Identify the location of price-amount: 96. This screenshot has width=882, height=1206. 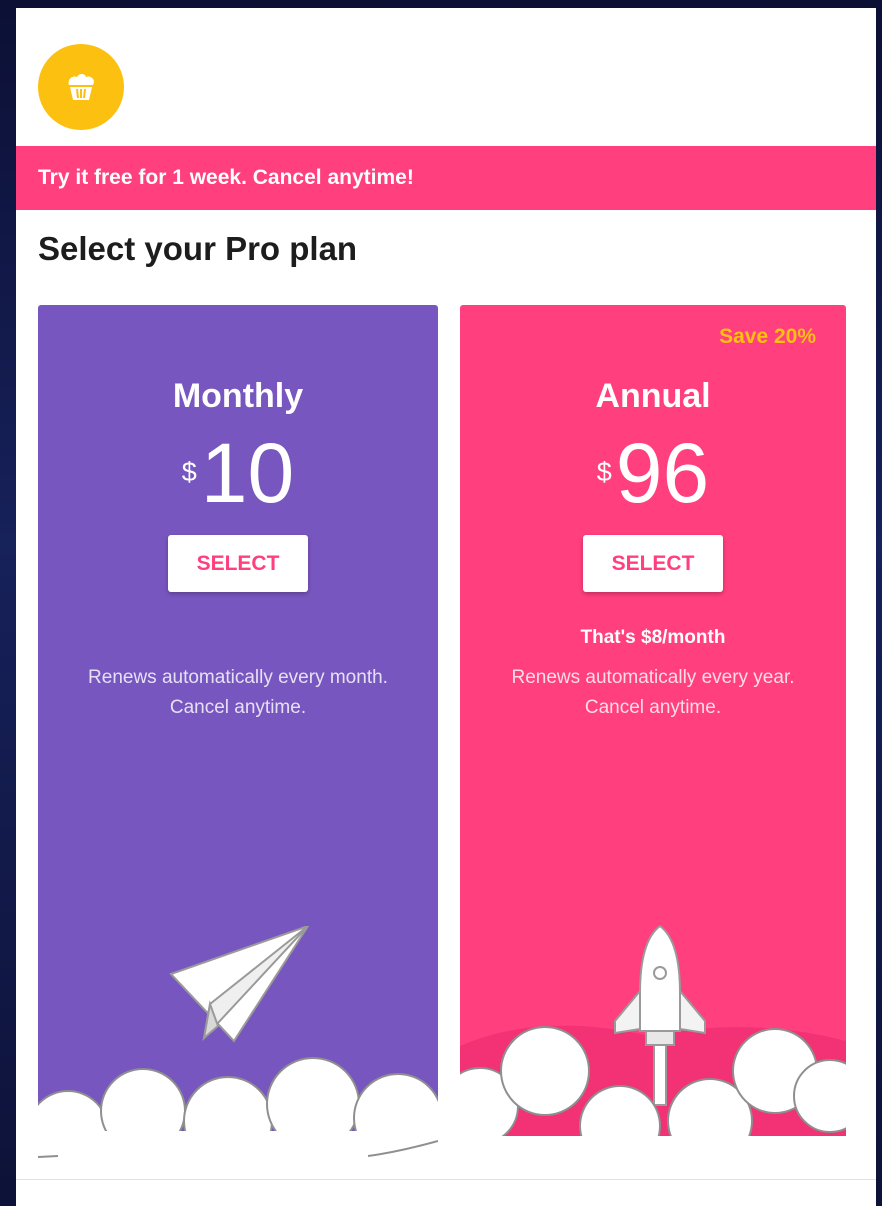
(662, 473).